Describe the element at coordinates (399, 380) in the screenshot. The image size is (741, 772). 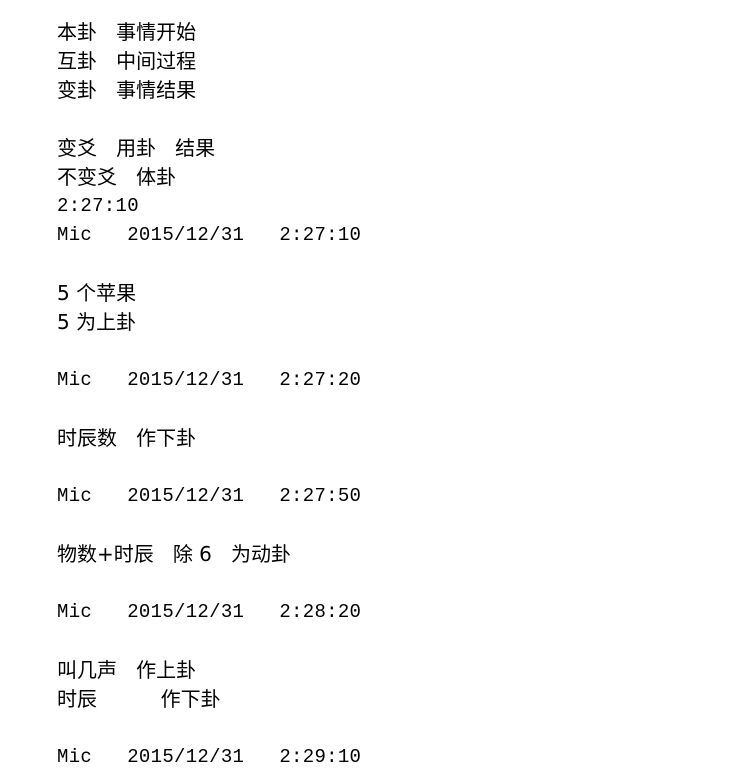
I see `text-block-recording-2-27-20: Mic 2015/12/31 2:27:20` at that location.